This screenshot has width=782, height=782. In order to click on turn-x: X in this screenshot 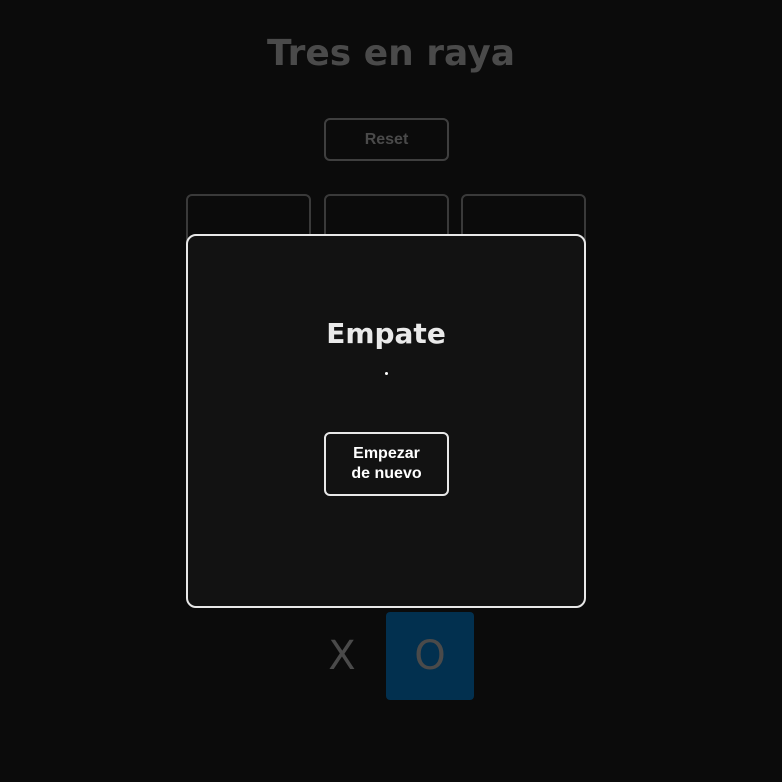, I will do `click(342, 656)`.